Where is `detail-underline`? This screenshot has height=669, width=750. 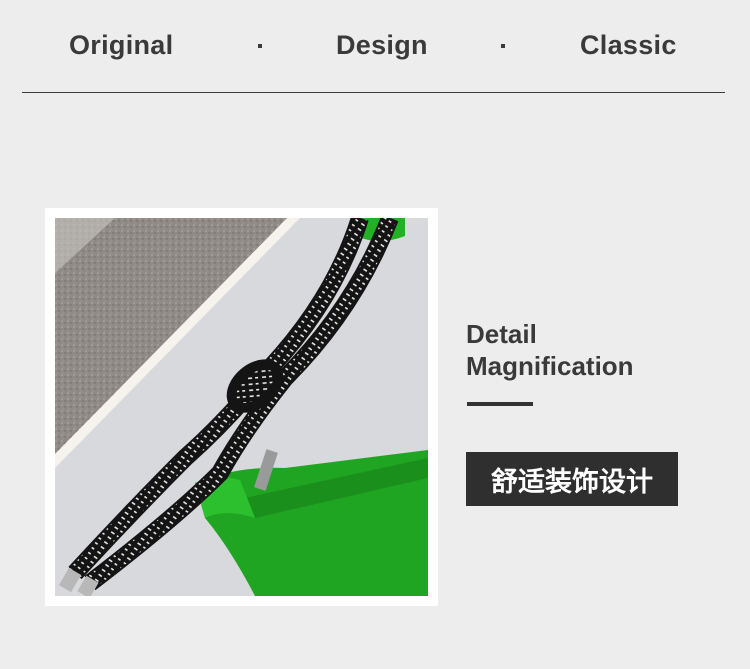 detail-underline is located at coordinates (500, 404).